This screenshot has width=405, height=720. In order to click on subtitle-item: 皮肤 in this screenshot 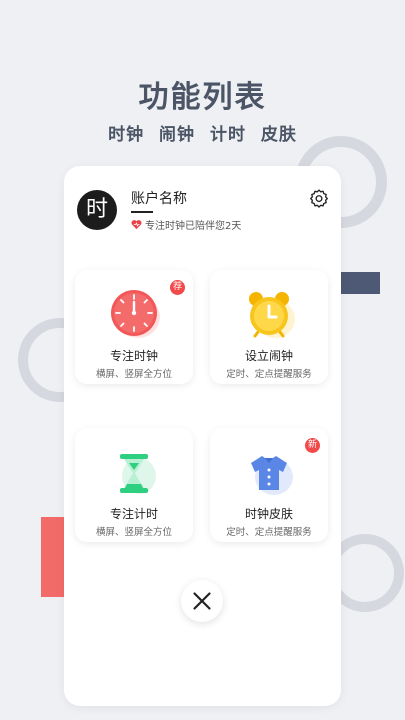, I will do `click(278, 135)`.